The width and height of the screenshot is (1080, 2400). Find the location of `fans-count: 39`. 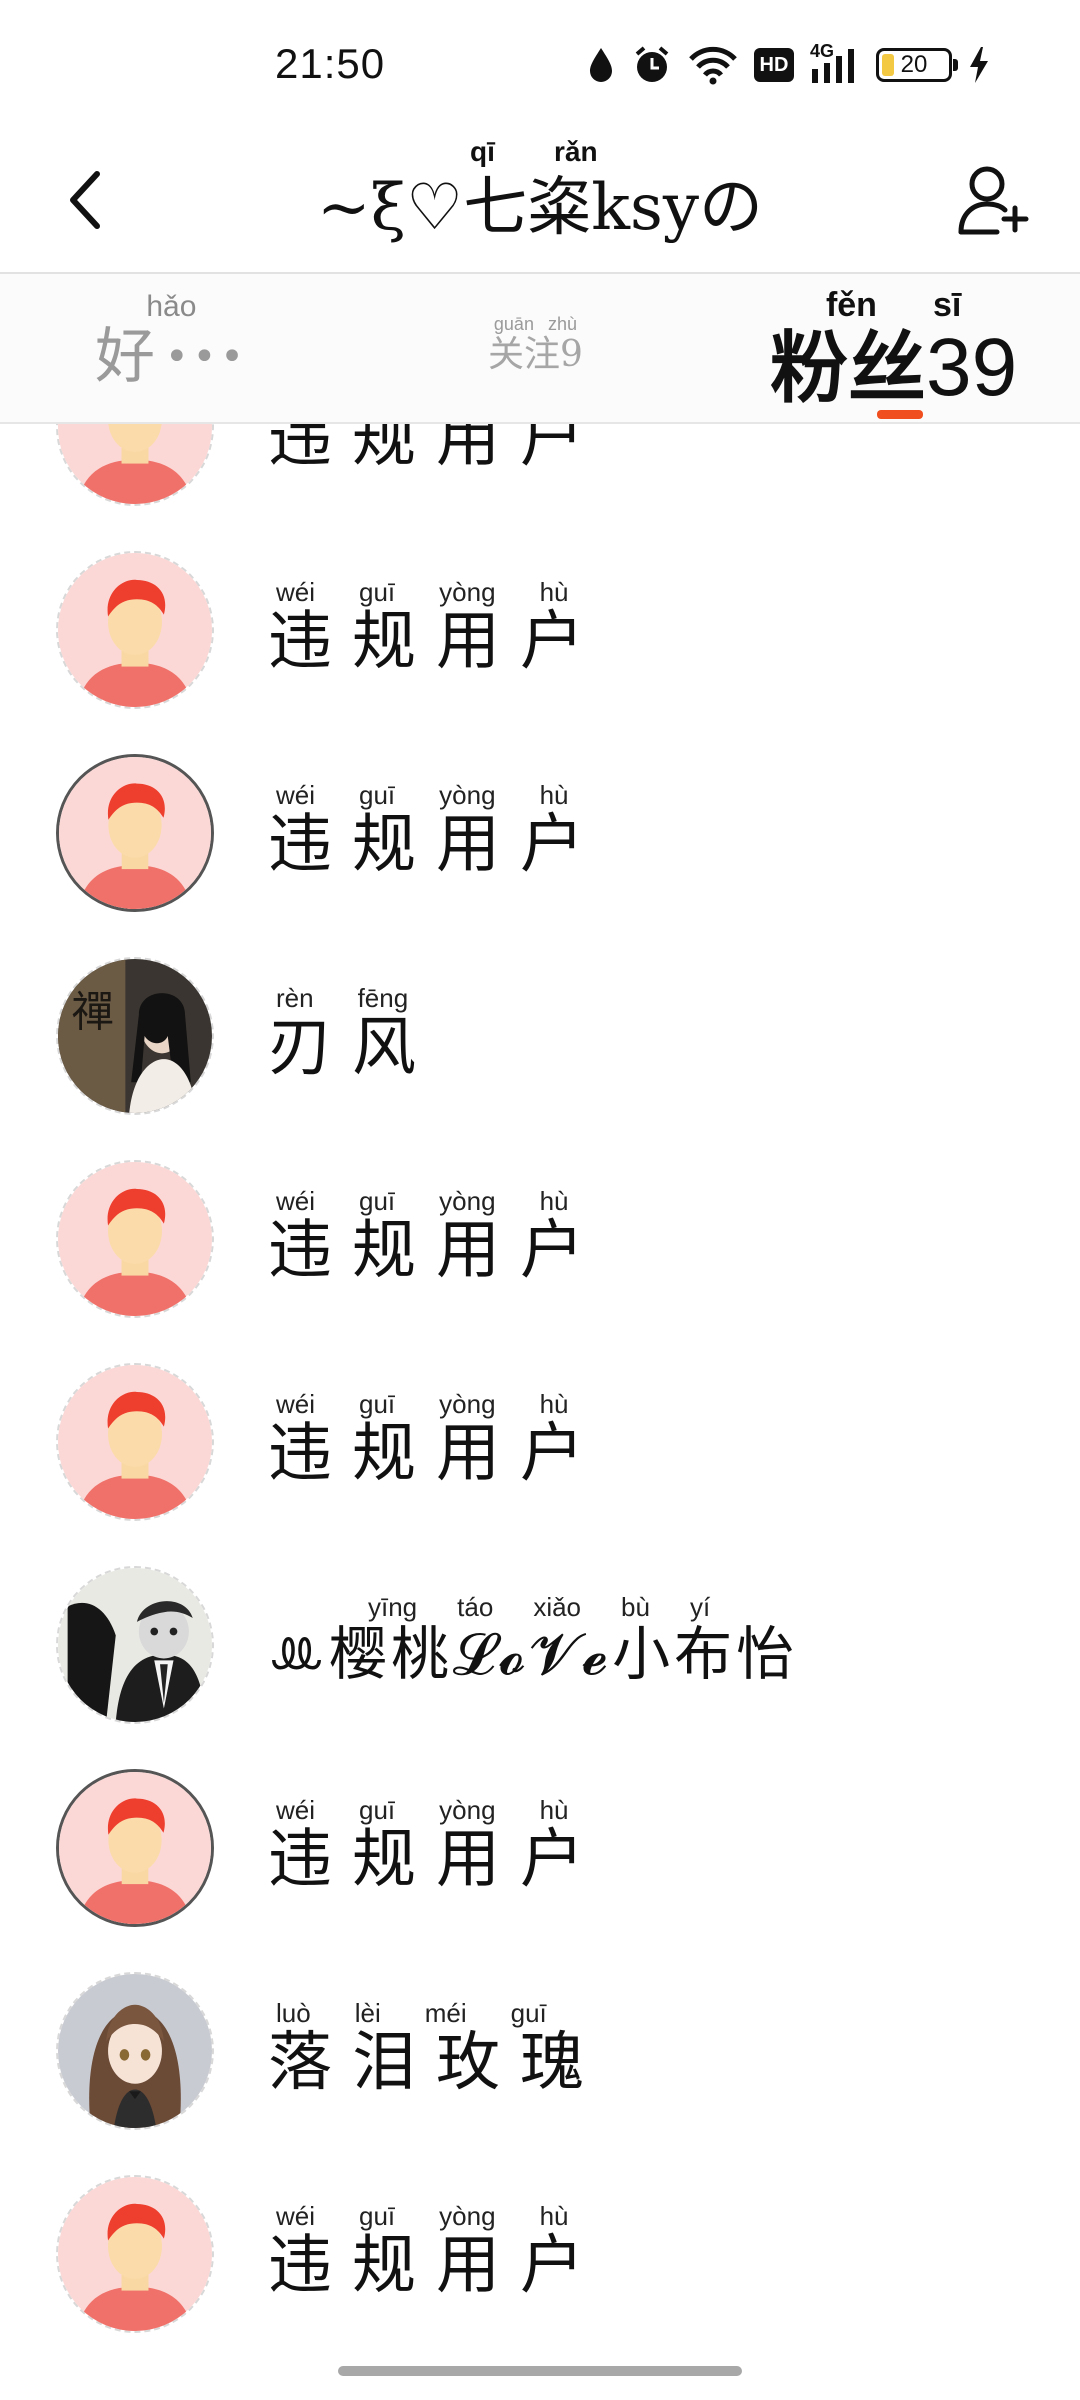

fans-count: 39 is located at coordinates (972, 367).